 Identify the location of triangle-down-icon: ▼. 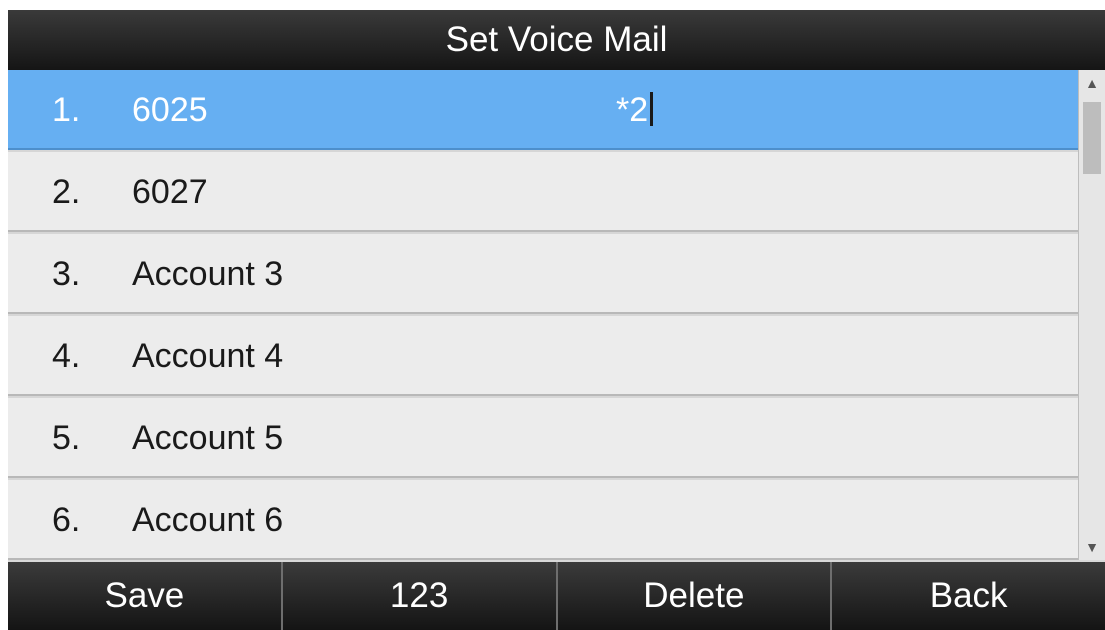
(1092, 547).